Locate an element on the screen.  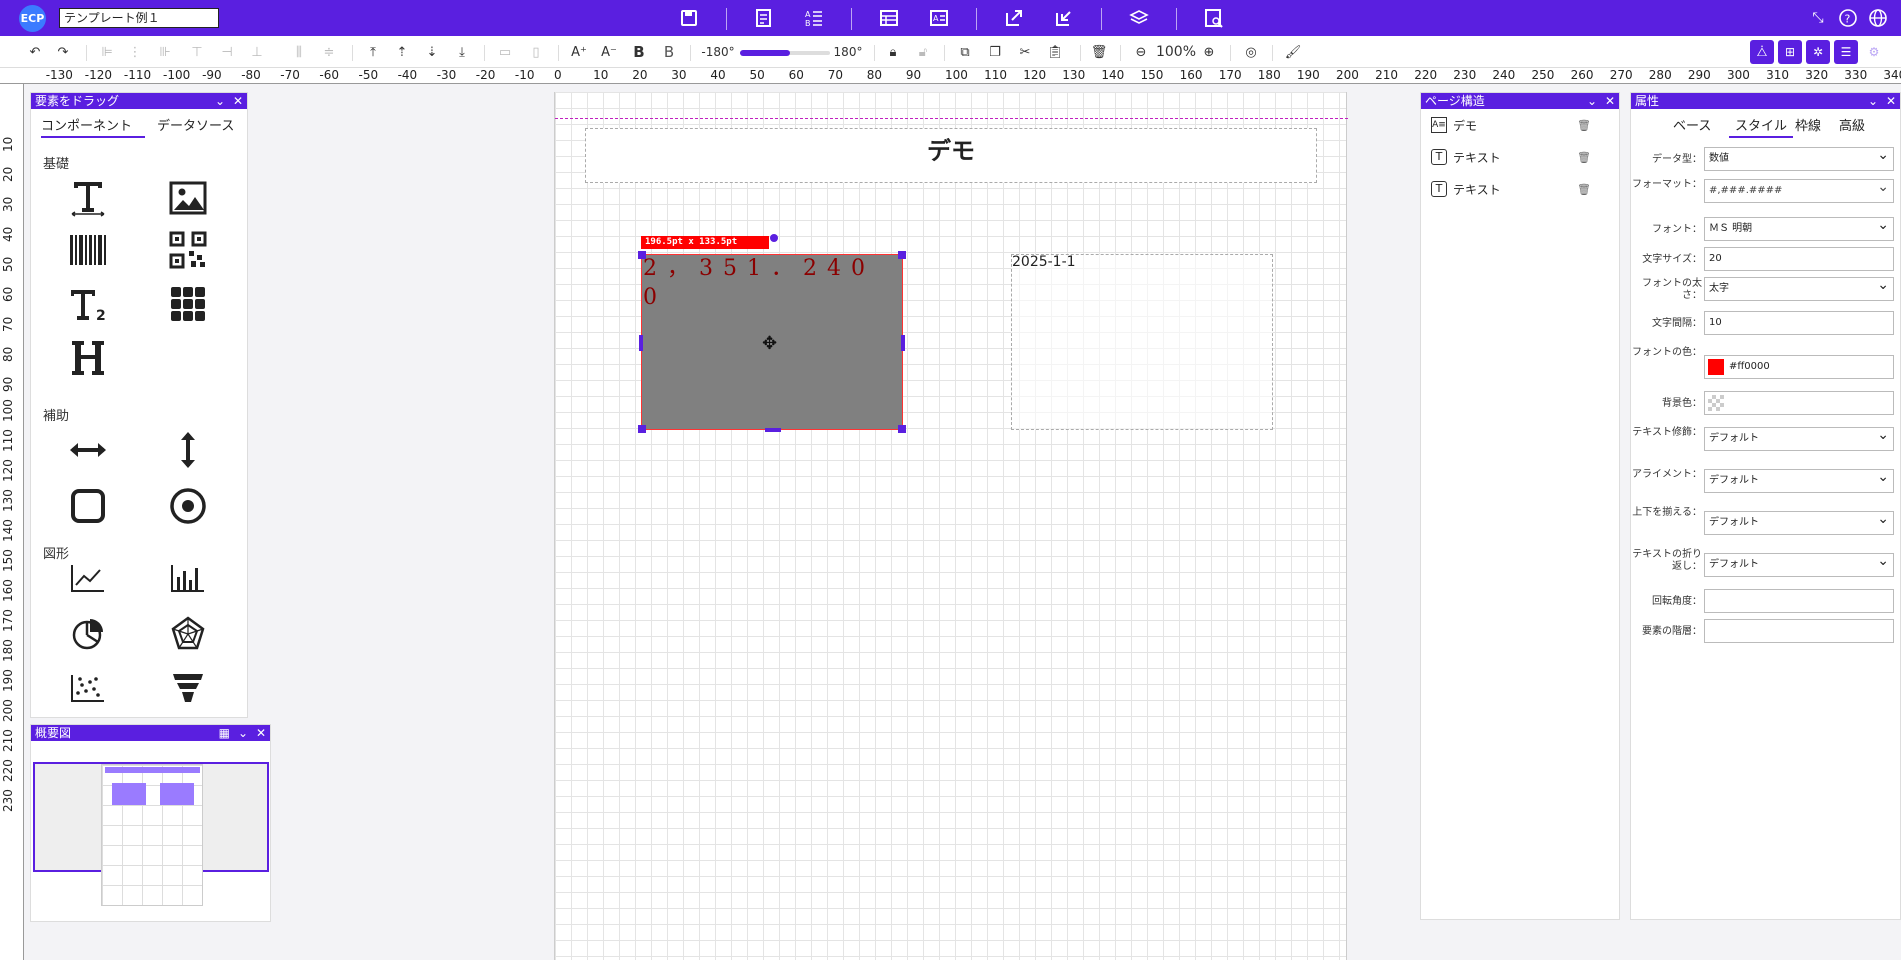
align-bottom-icon: ⊥ is located at coordinates (257, 52).